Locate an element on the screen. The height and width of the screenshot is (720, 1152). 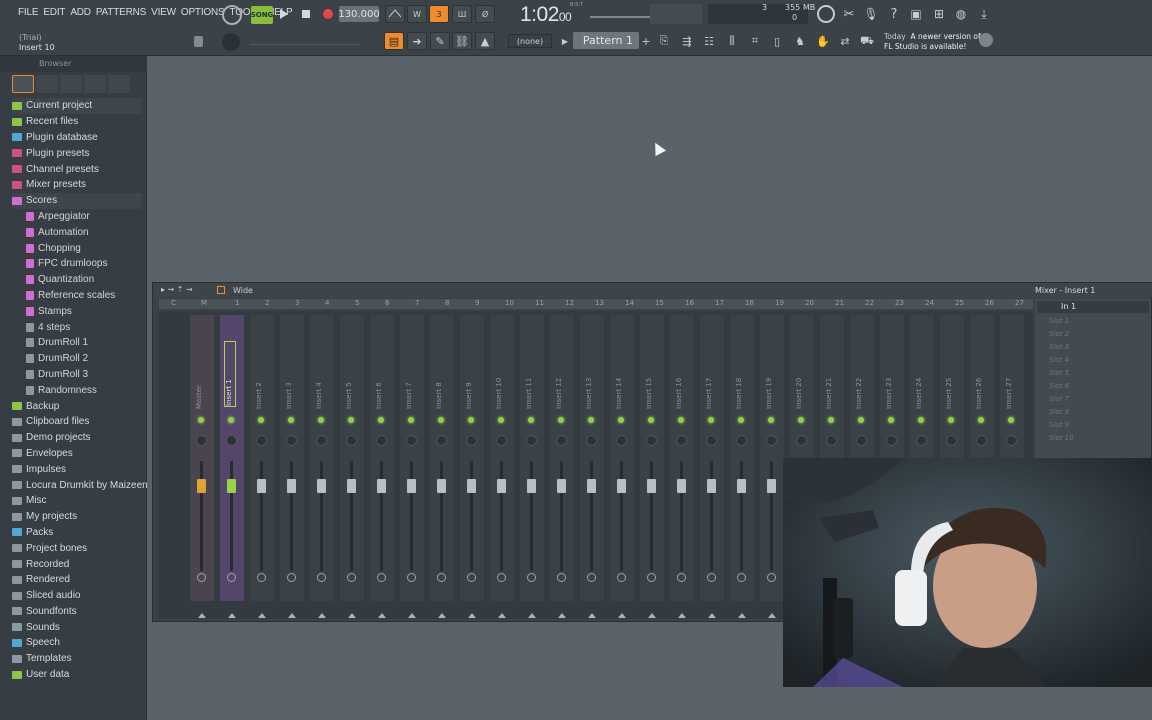
record-button is located at coordinates (328, 14).